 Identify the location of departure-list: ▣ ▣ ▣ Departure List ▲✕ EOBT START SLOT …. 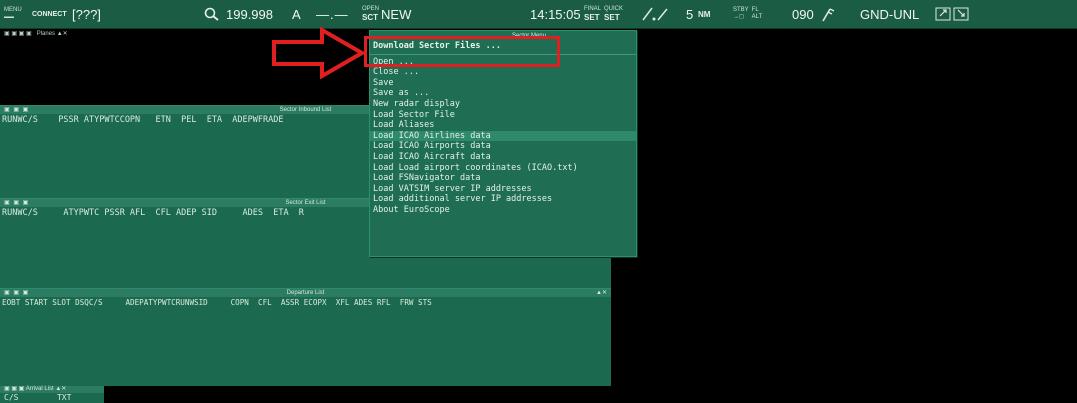
(305, 337).